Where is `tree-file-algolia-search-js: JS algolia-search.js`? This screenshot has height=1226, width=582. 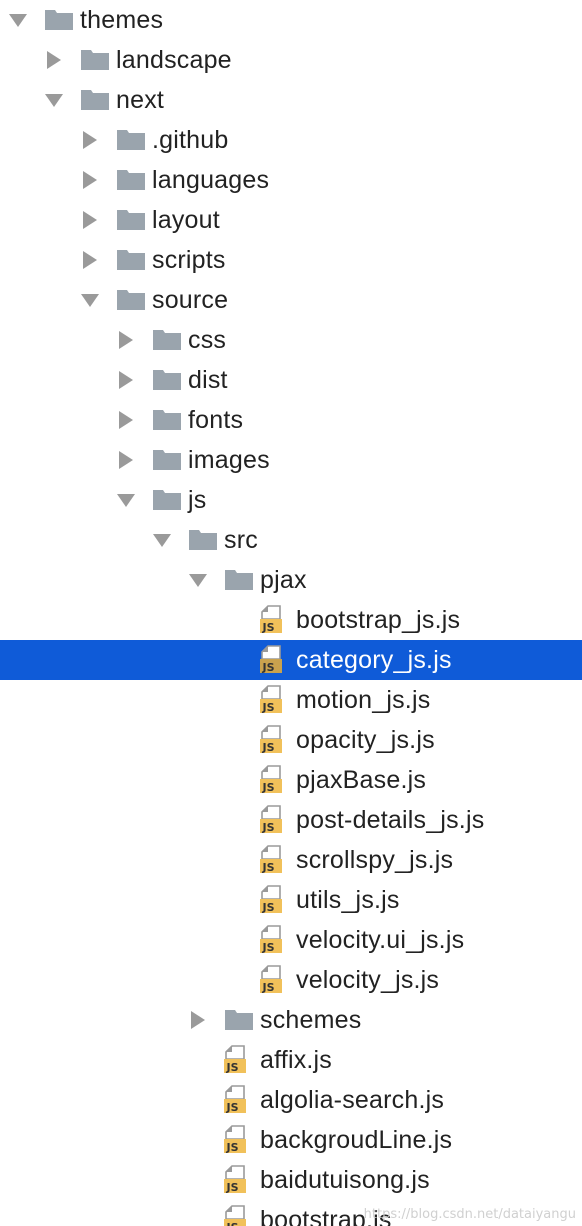 tree-file-algolia-search-js: JS algolia-search.js is located at coordinates (291, 1100).